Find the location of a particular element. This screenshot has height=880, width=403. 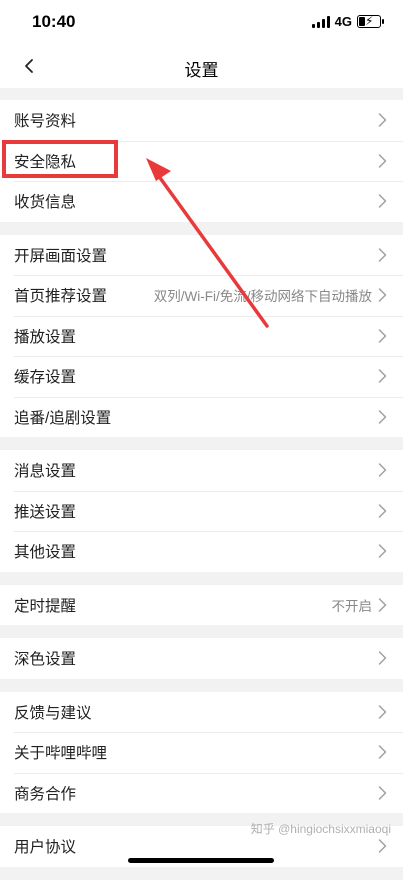

settings-row-label: 首页推荐设置 is located at coordinates (61, 297).